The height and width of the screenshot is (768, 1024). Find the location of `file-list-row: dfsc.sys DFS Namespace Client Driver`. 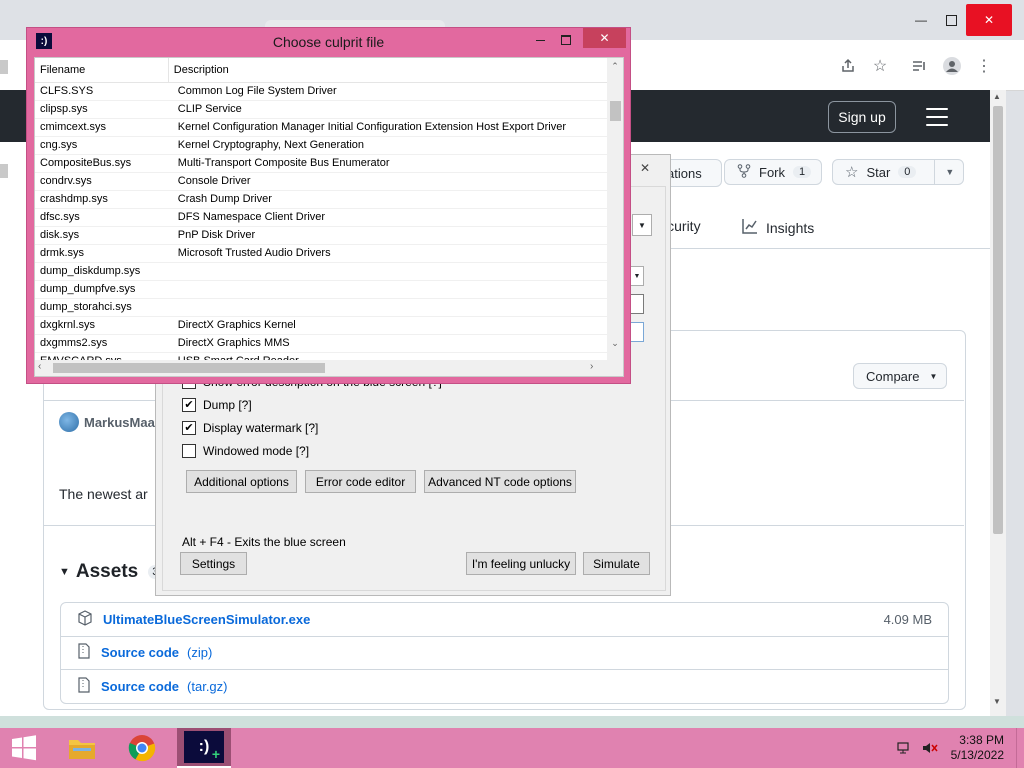

file-list-row: dfsc.sys DFS Namespace Client Driver is located at coordinates (321, 218).